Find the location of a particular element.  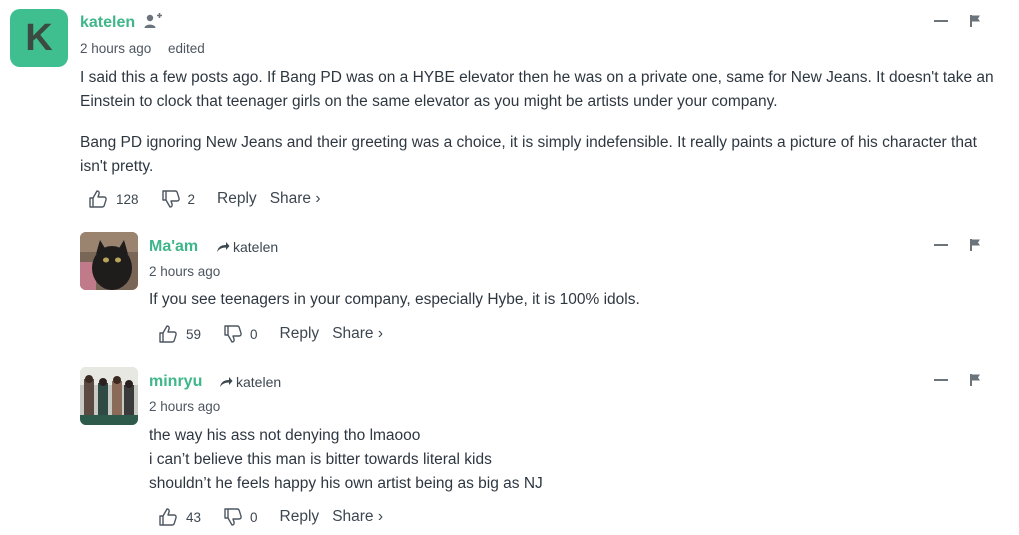

author-name: katelen is located at coordinates (107, 23).